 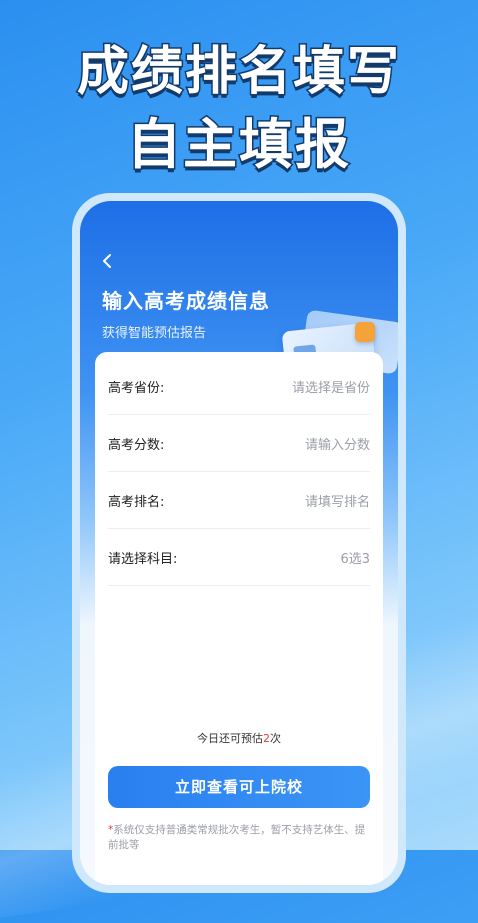 I want to click on remaining-estimates-text: 今日还可预估2次, so click(x=239, y=738).